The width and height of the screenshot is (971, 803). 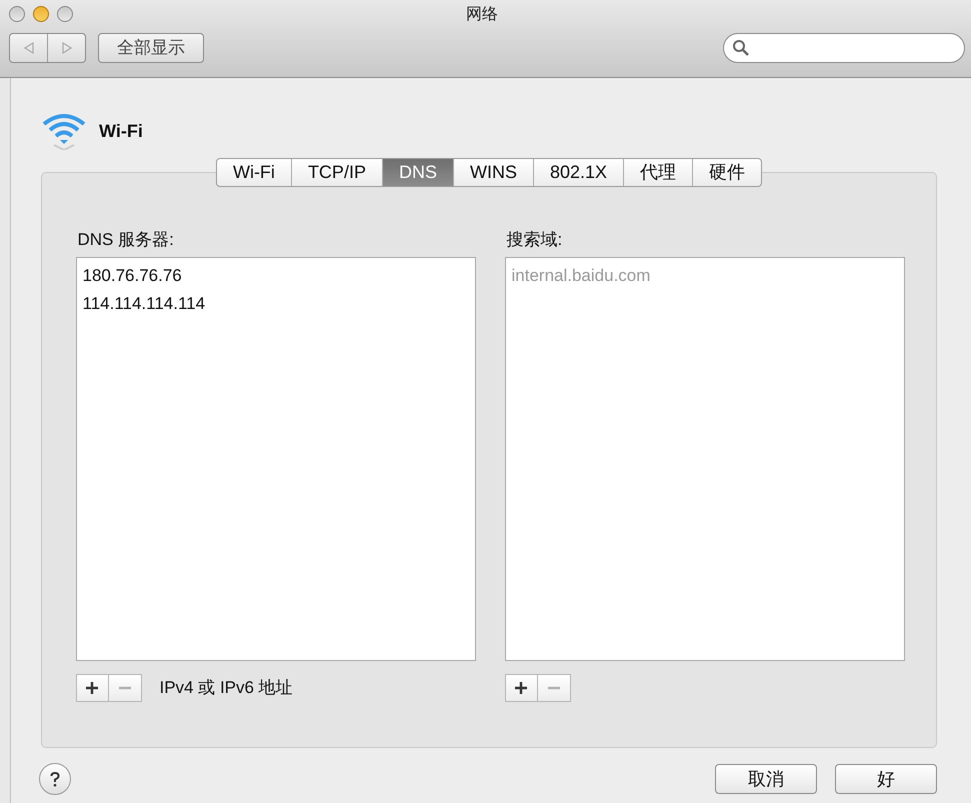 I want to click on forward-icon, so click(x=67, y=48).